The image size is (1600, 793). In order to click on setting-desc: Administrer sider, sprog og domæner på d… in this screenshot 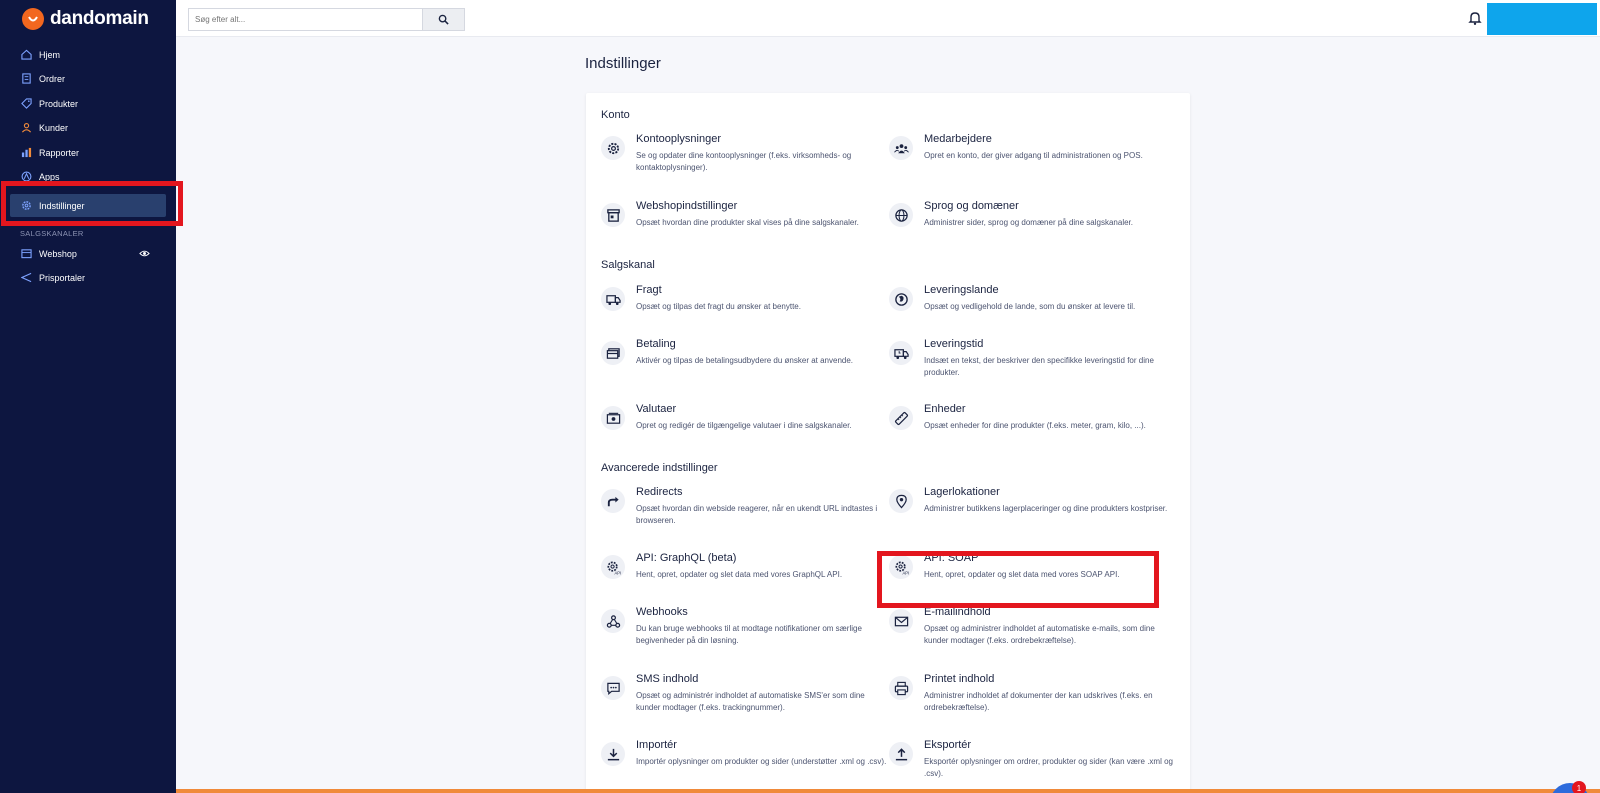, I will do `click(1028, 222)`.